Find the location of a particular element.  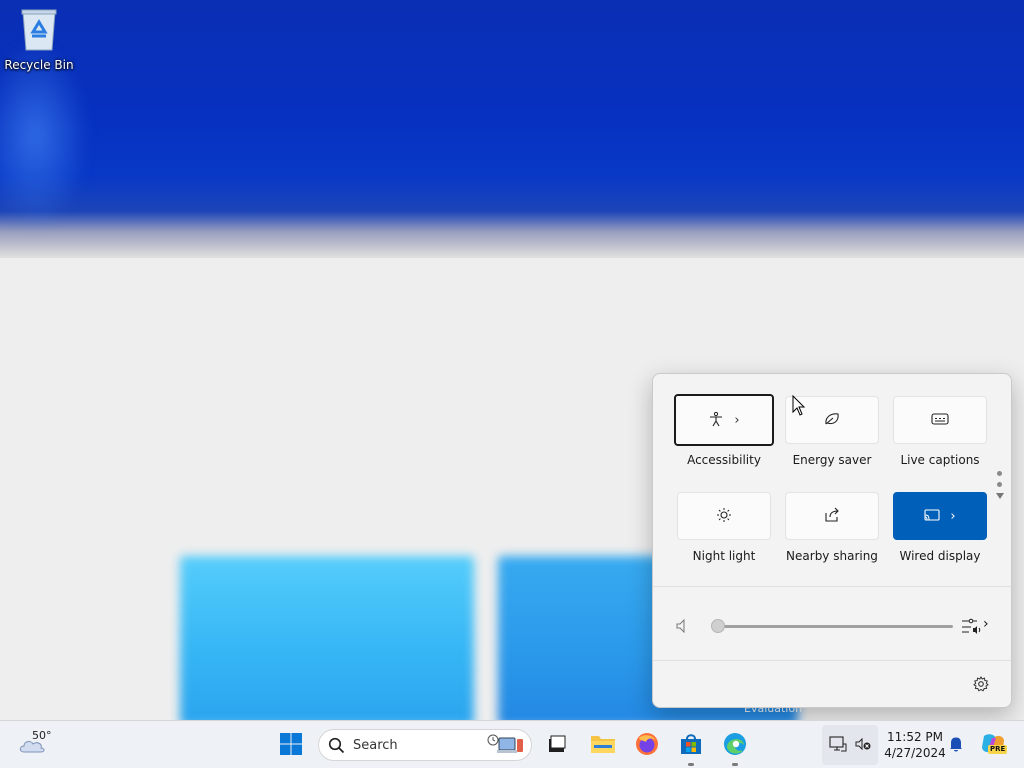

brightness-icon is located at coordinates (724, 516).